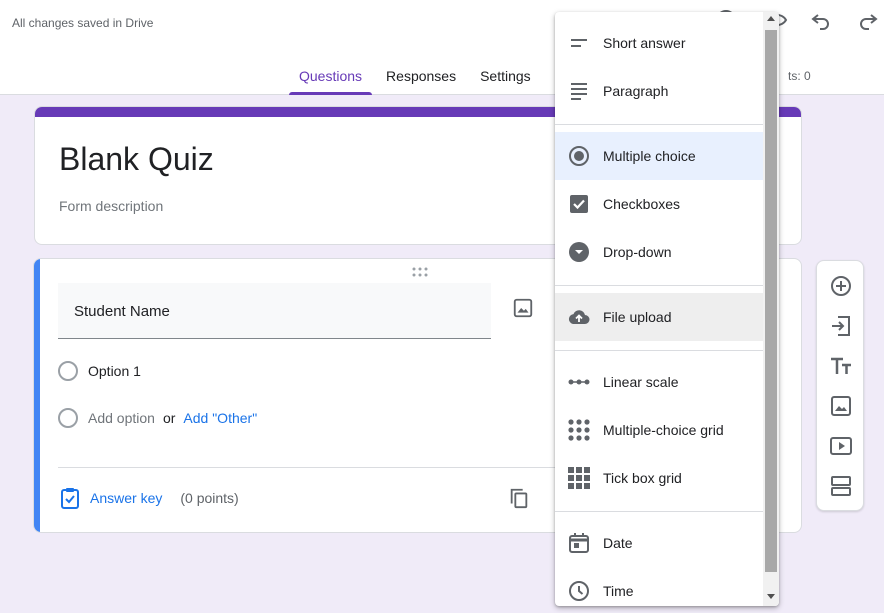 The width and height of the screenshot is (884, 613). Describe the element at coordinates (122, 311) in the screenshot. I see `question-title-text: Student Name` at that location.